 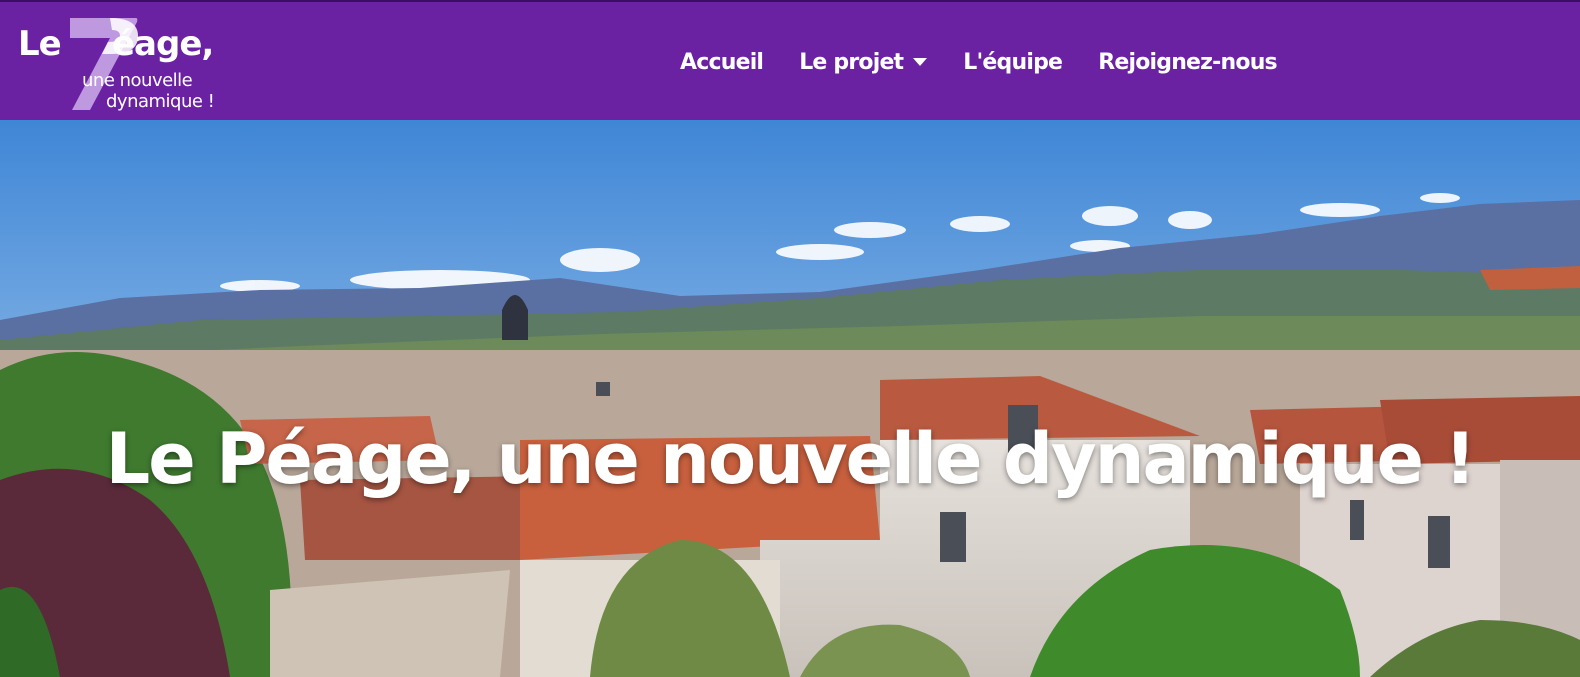 I want to click on nav-rejoignez-label: Rejoignez-nous, so click(x=1187, y=62).